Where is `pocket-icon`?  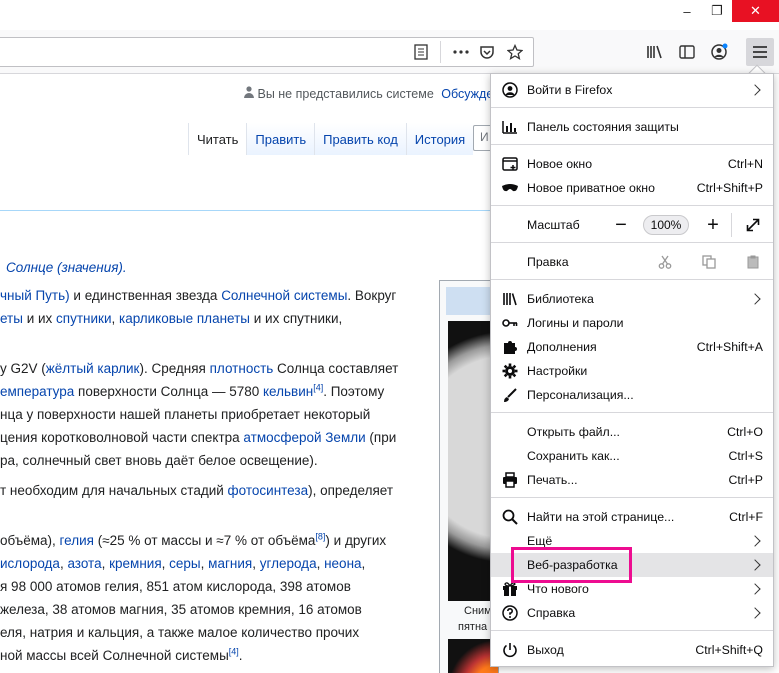 pocket-icon is located at coordinates (487, 52).